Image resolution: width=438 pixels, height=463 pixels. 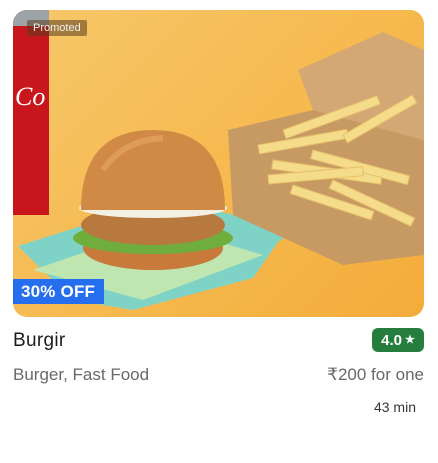 What do you see at coordinates (39, 341) in the screenshot?
I see `restaurant-name: Burgir` at bounding box center [39, 341].